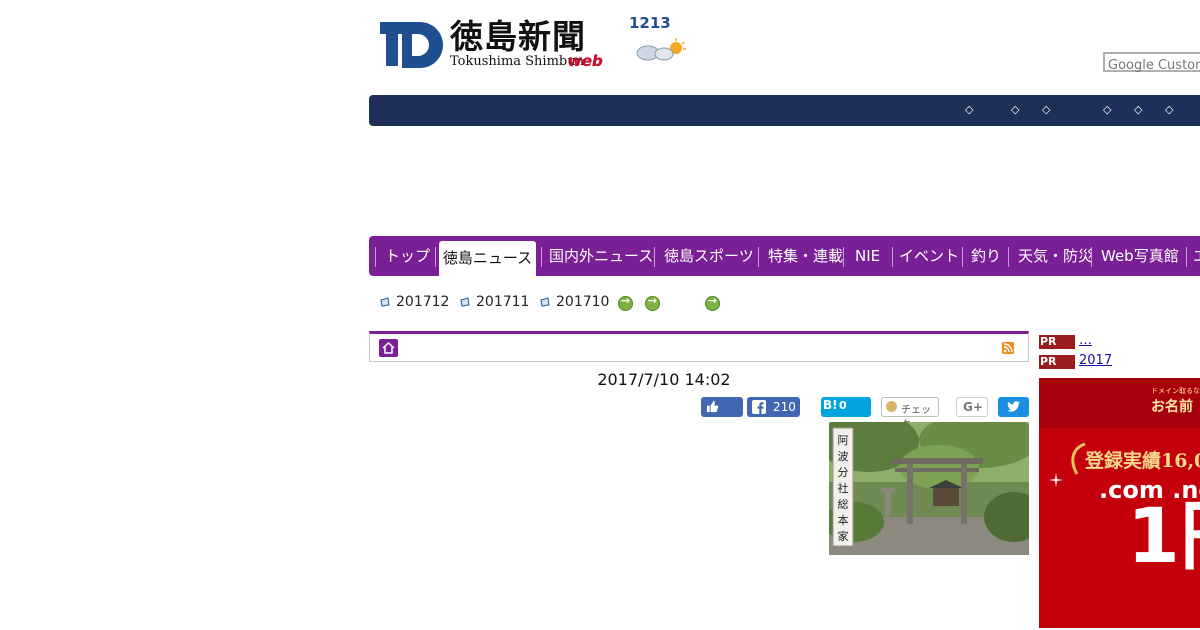 The image size is (1200, 630). I want to click on archive-label: 201712, so click(423, 302).